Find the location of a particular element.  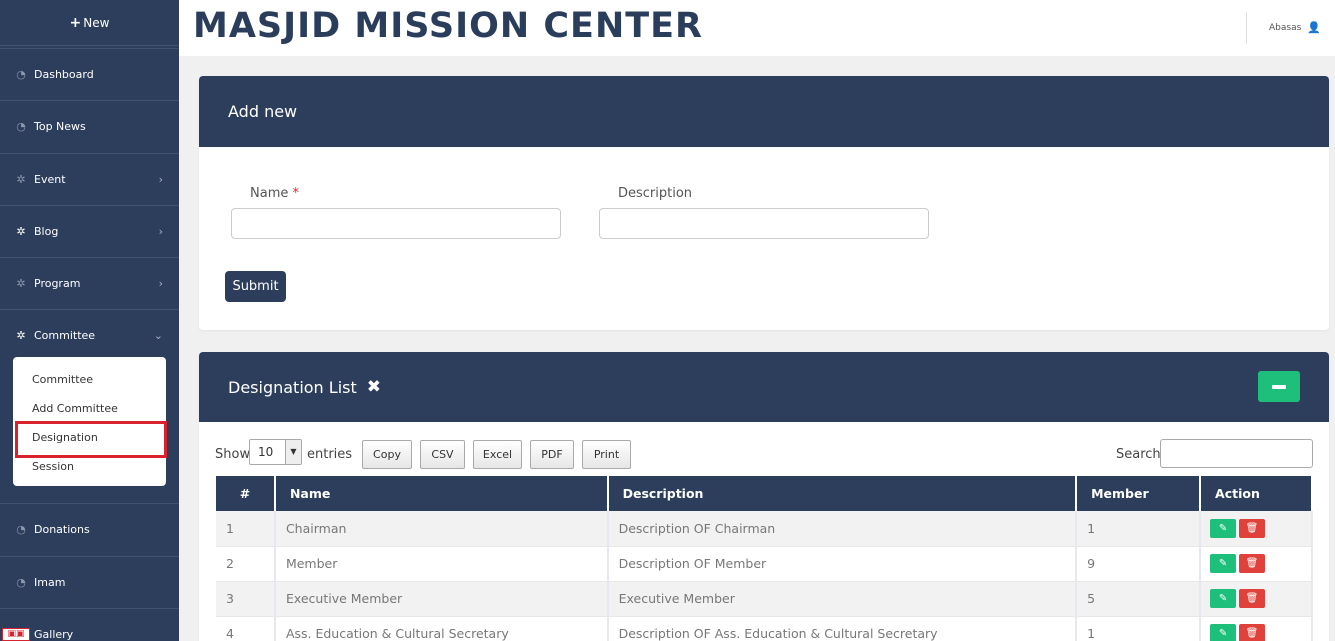

search-input is located at coordinates (1236, 453).